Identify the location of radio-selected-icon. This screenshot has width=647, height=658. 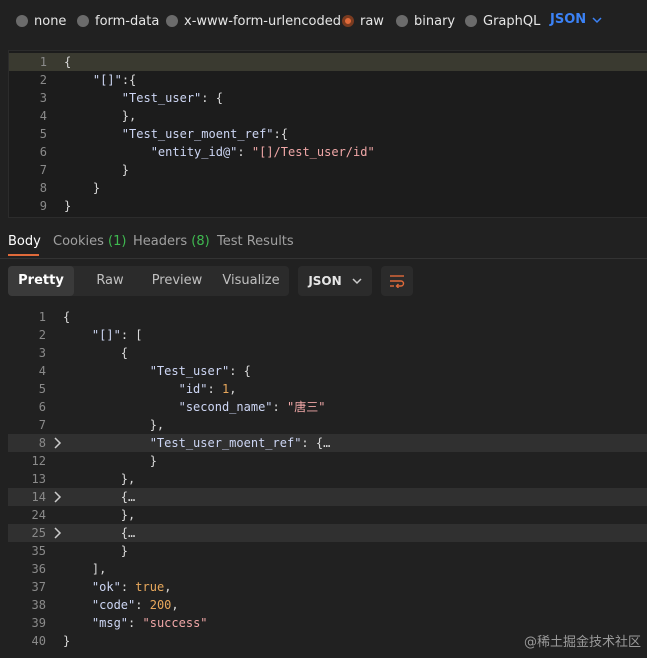
(348, 21).